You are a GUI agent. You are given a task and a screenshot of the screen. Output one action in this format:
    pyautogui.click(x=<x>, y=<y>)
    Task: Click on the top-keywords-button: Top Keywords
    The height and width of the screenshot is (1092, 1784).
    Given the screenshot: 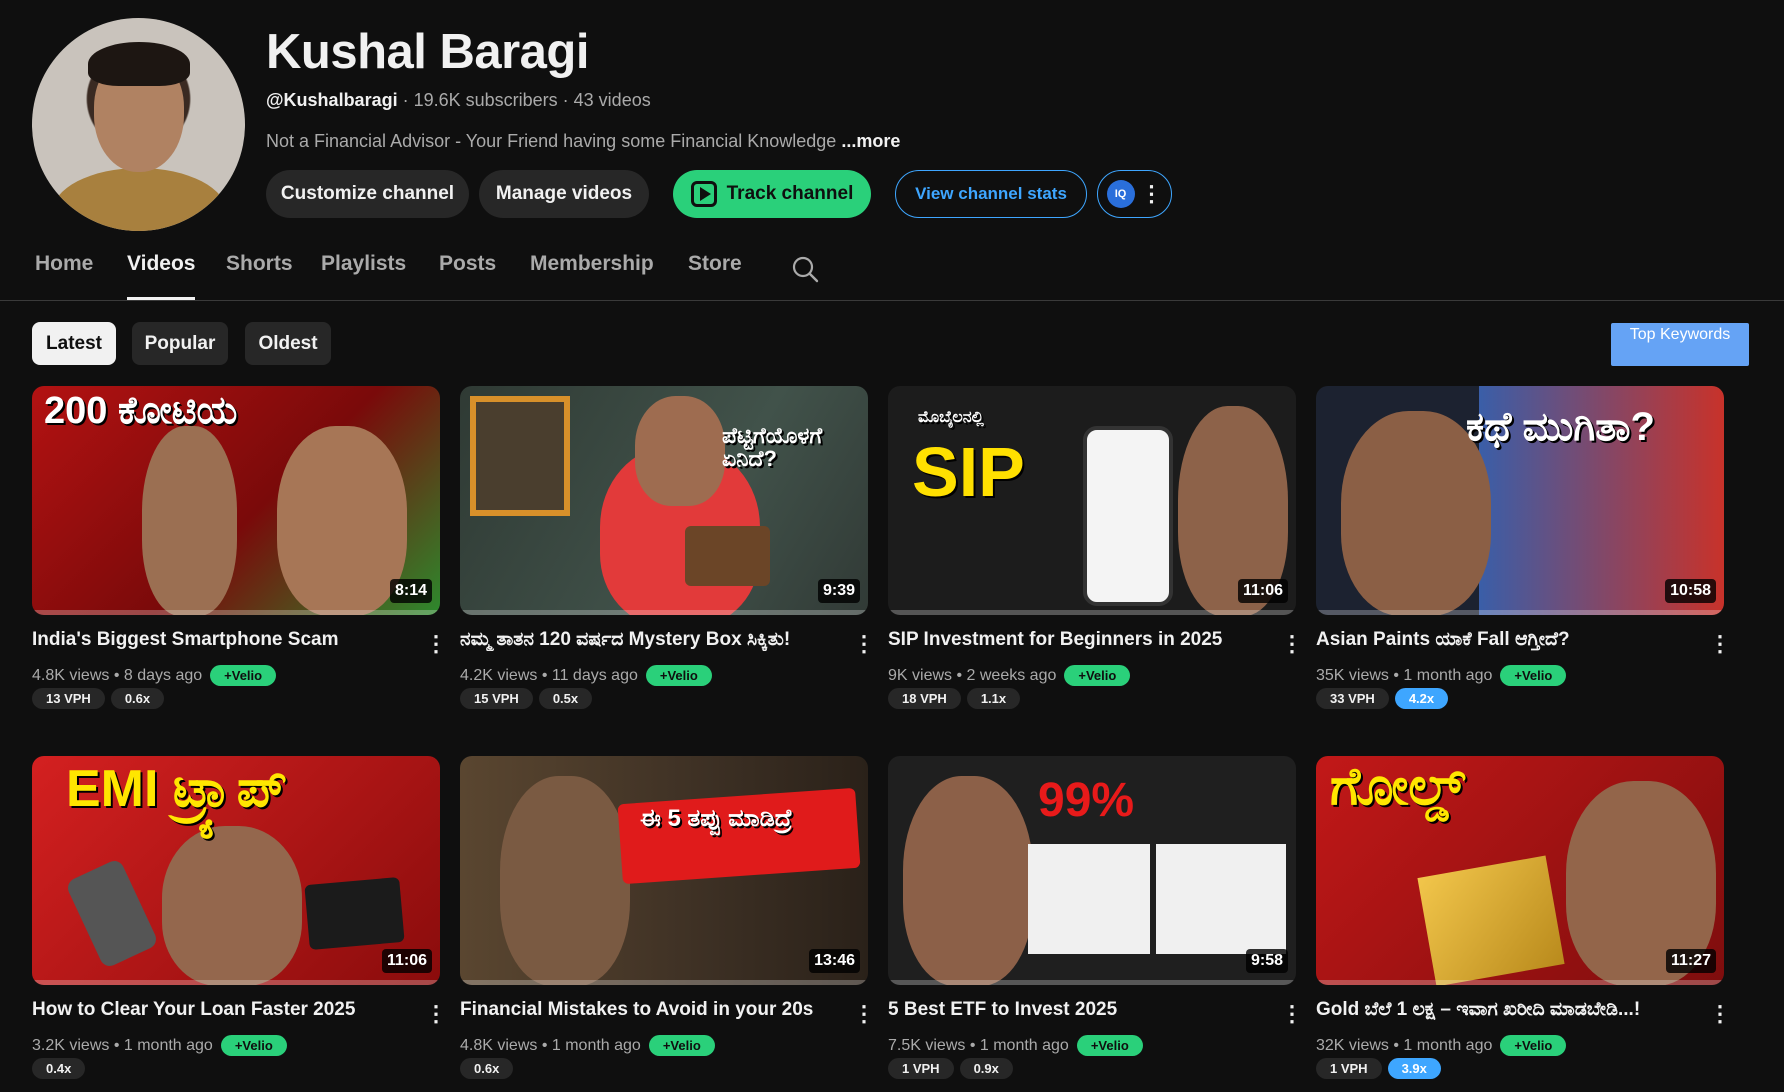 What is the action you would take?
    pyautogui.click(x=1680, y=344)
    